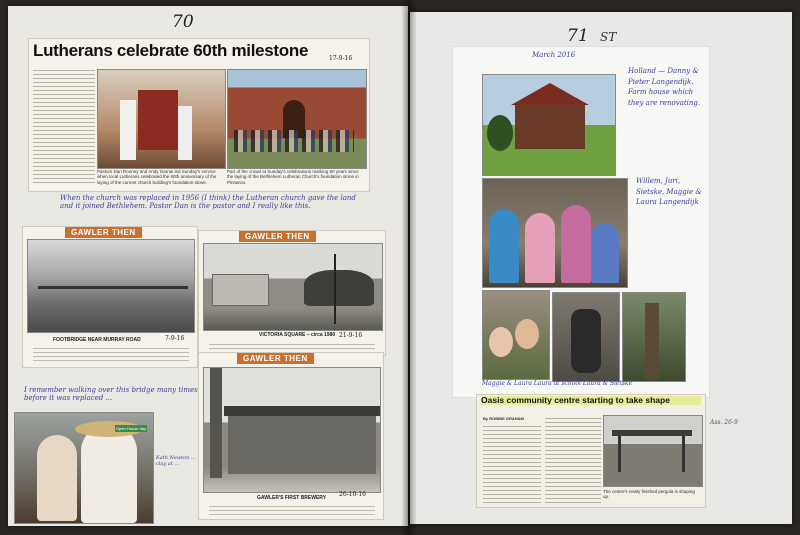  Describe the element at coordinates (275, 358) in the screenshot. I see `gawler-then-header-3: GAWLER THEN` at that location.